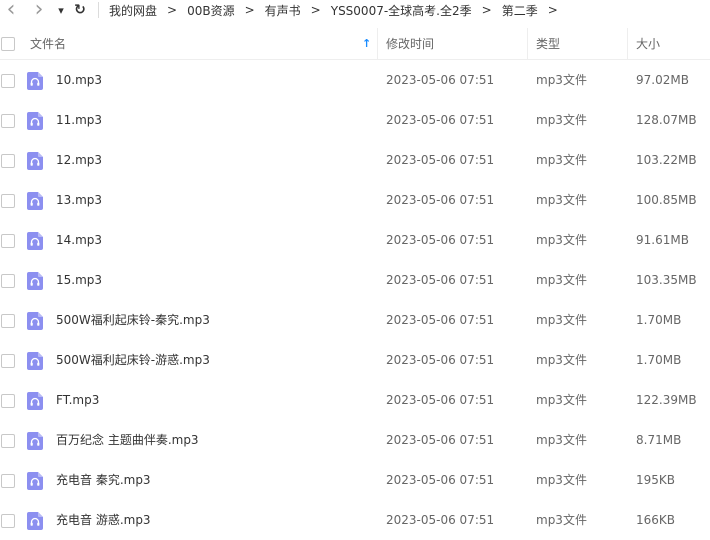  What do you see at coordinates (77, 400) in the screenshot?
I see `file-name: FT.mp3` at bounding box center [77, 400].